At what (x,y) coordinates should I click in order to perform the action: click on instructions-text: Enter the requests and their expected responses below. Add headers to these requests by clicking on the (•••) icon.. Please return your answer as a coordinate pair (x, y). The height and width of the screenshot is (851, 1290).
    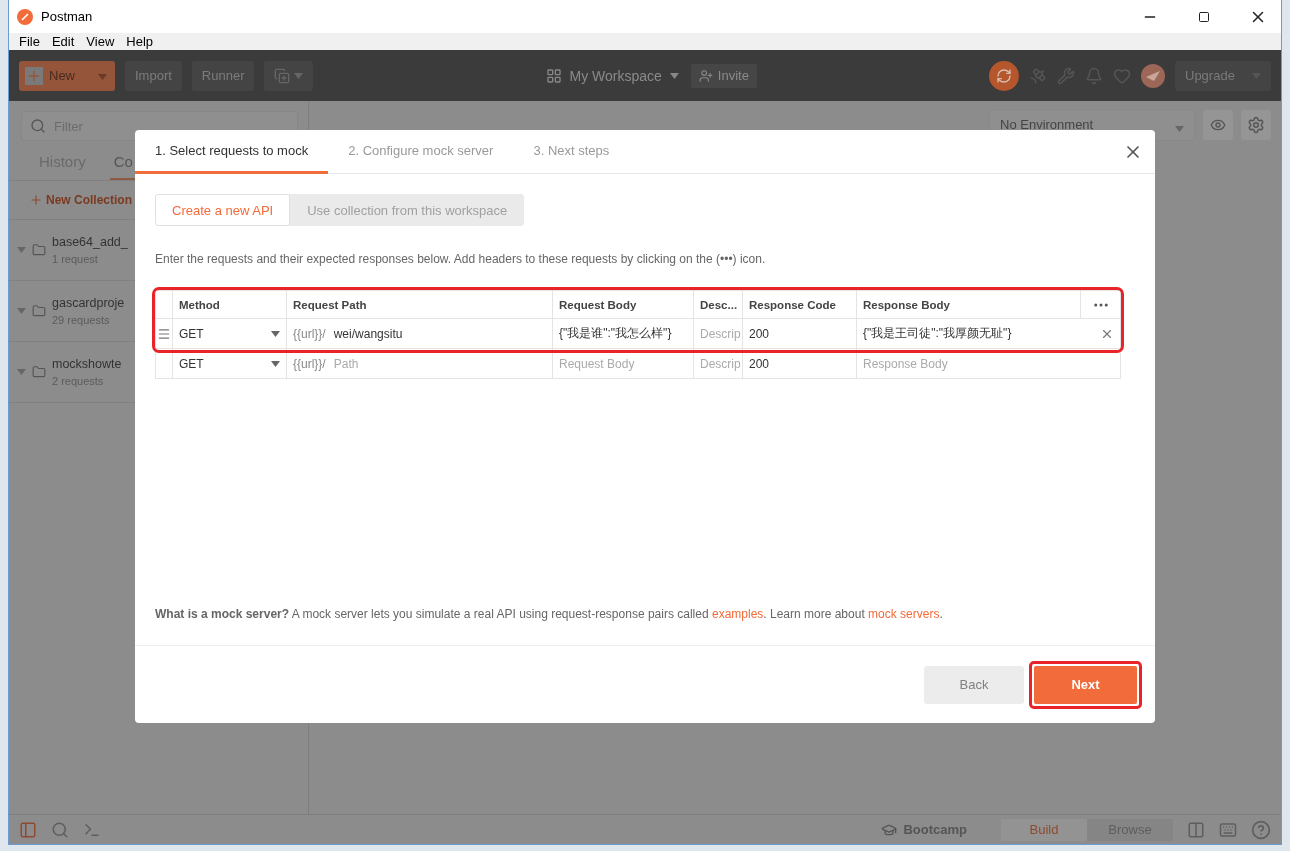
    Looking at the image, I should click on (461, 259).